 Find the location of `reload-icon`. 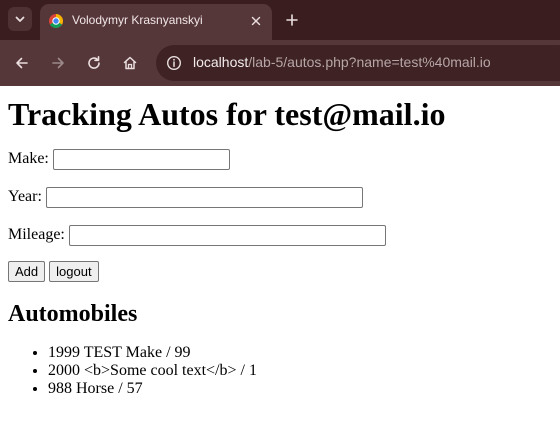

reload-icon is located at coordinates (94, 62).